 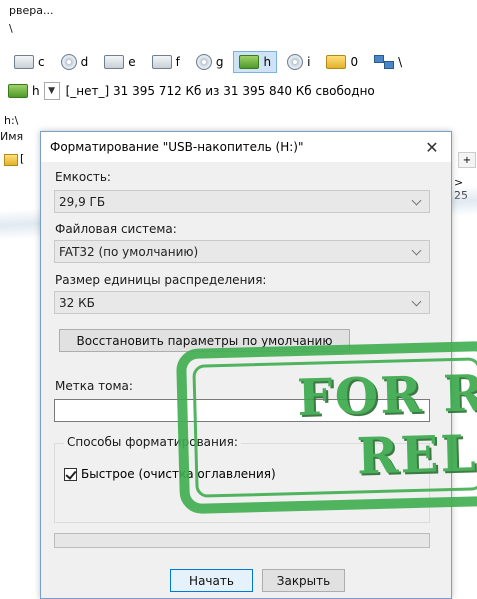 What do you see at coordinates (20, 354) in the screenshot?
I see `left-panel: h:\ Имя [` at bounding box center [20, 354].